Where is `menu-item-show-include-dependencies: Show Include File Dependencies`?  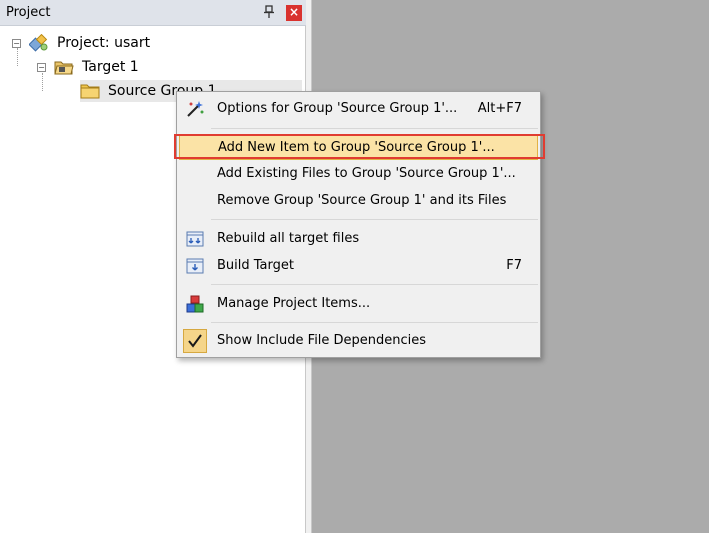
menu-item-show-include-dependencies: Show Include File Dependencies is located at coordinates (358, 341).